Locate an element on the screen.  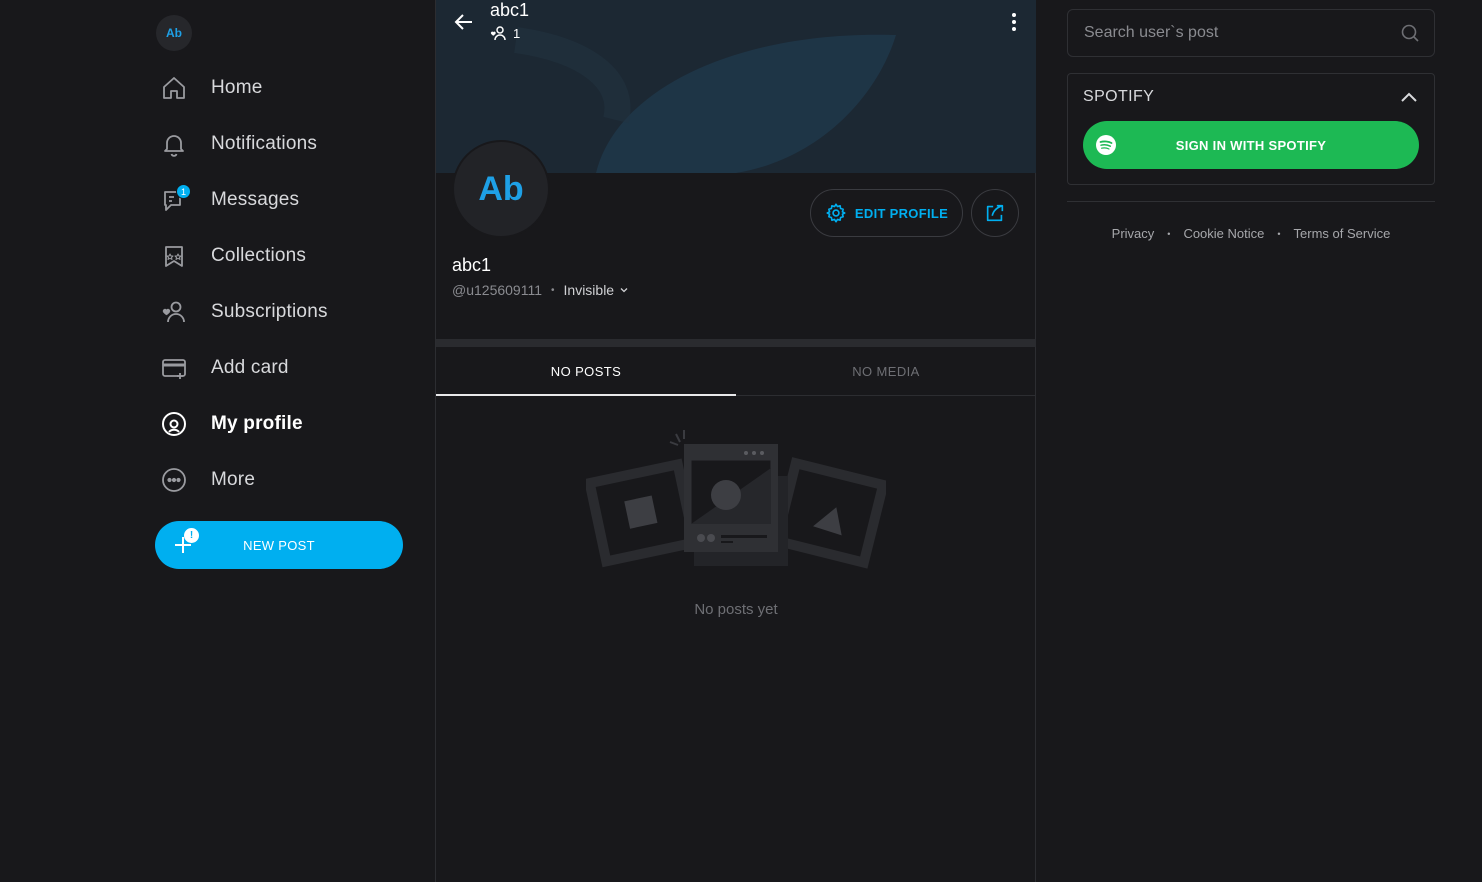
chevron-up-icon is located at coordinates (1409, 97).